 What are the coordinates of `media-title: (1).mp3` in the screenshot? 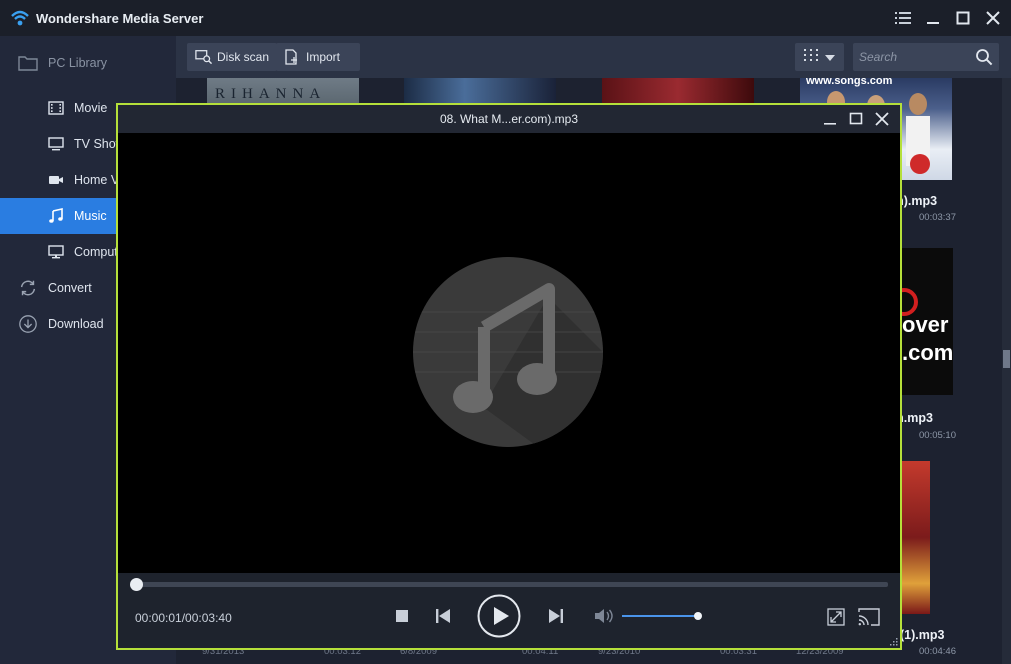 It's located at (922, 635).